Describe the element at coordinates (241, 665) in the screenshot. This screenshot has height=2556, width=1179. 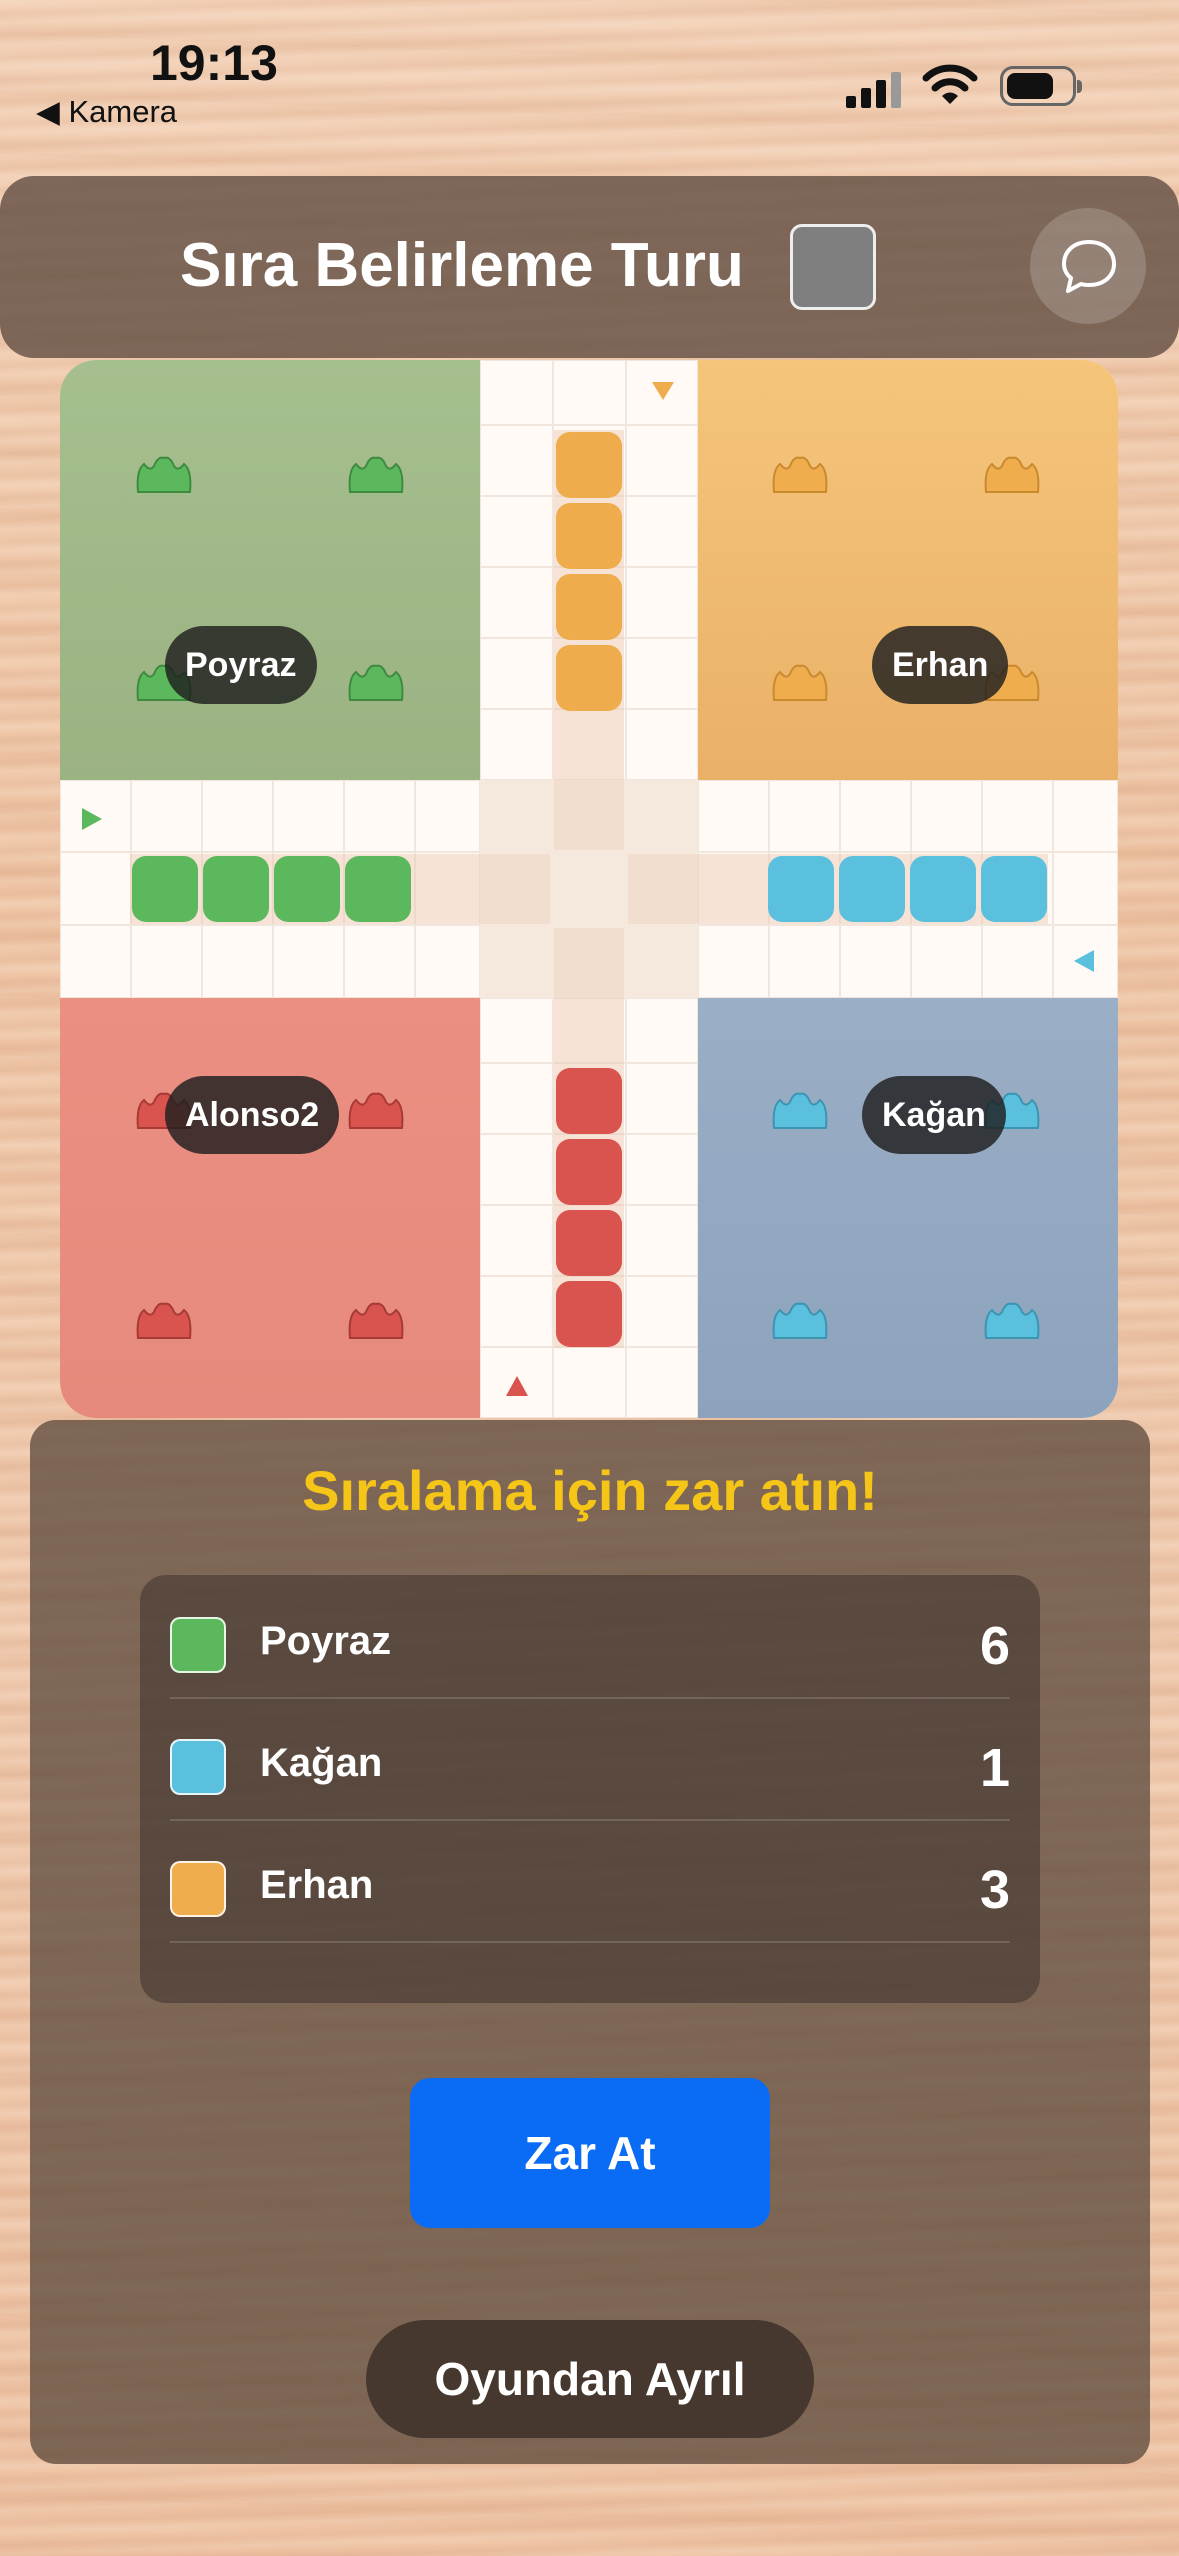
I see `player-name-tag: Poyraz` at that location.